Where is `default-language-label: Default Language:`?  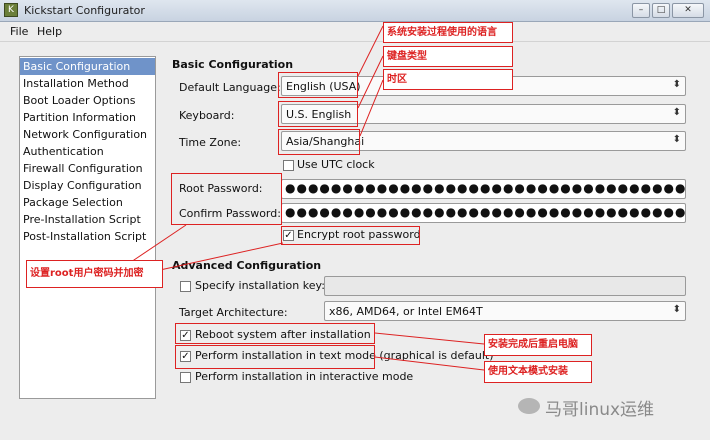
default-language-label: Default Language: is located at coordinates (230, 87).